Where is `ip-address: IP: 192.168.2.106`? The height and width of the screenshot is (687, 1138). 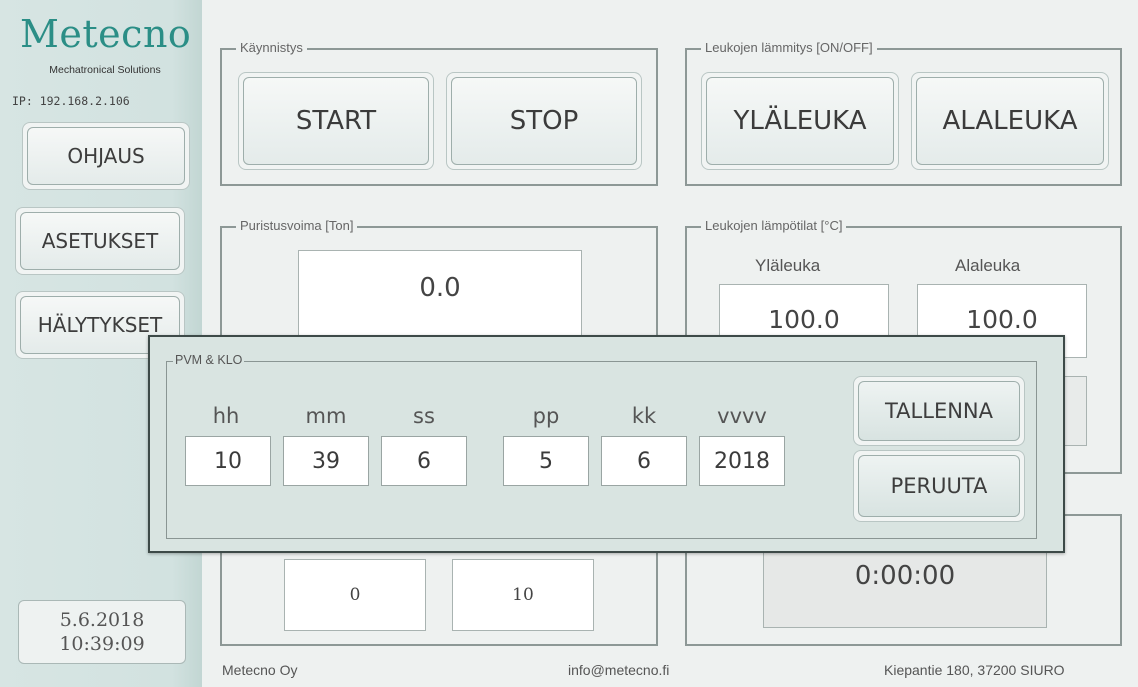
ip-address: IP: 192.168.2.106 is located at coordinates (71, 101).